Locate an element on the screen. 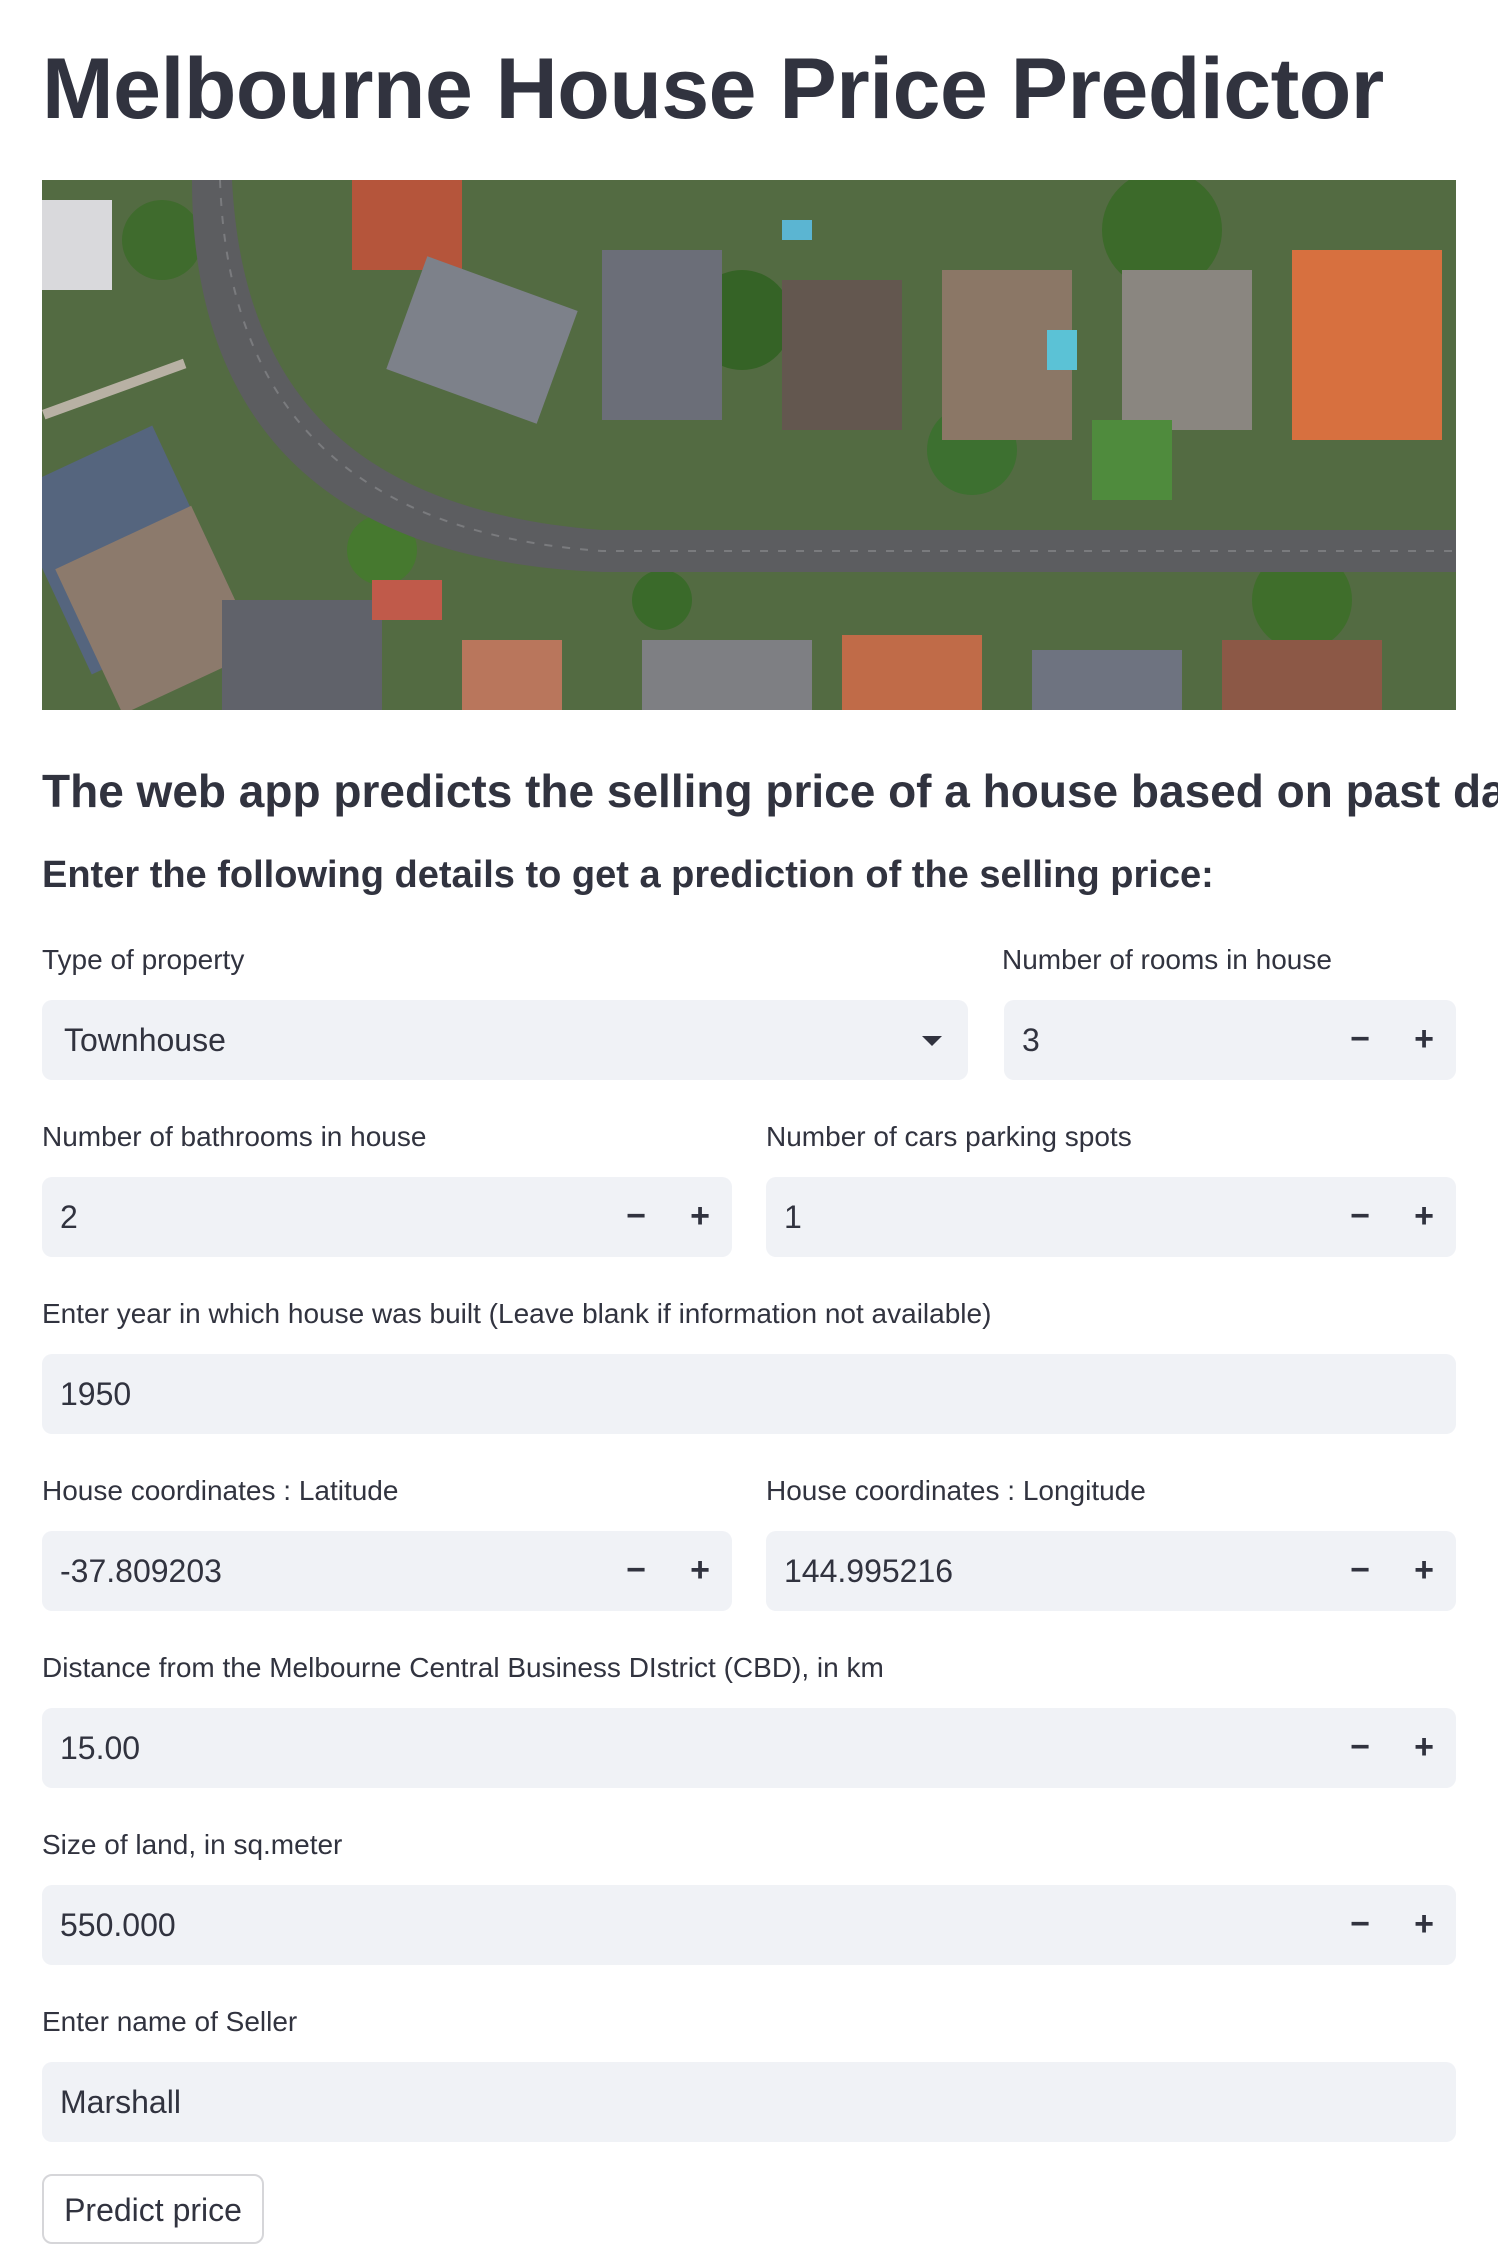  longitude-value: 144.995216 is located at coordinates (869, 1571).